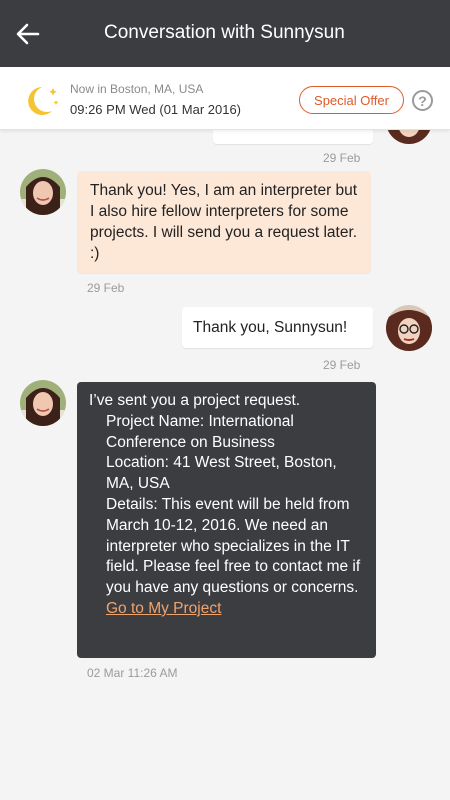  What do you see at coordinates (42, 100) in the screenshot?
I see `night-moon-icon` at bounding box center [42, 100].